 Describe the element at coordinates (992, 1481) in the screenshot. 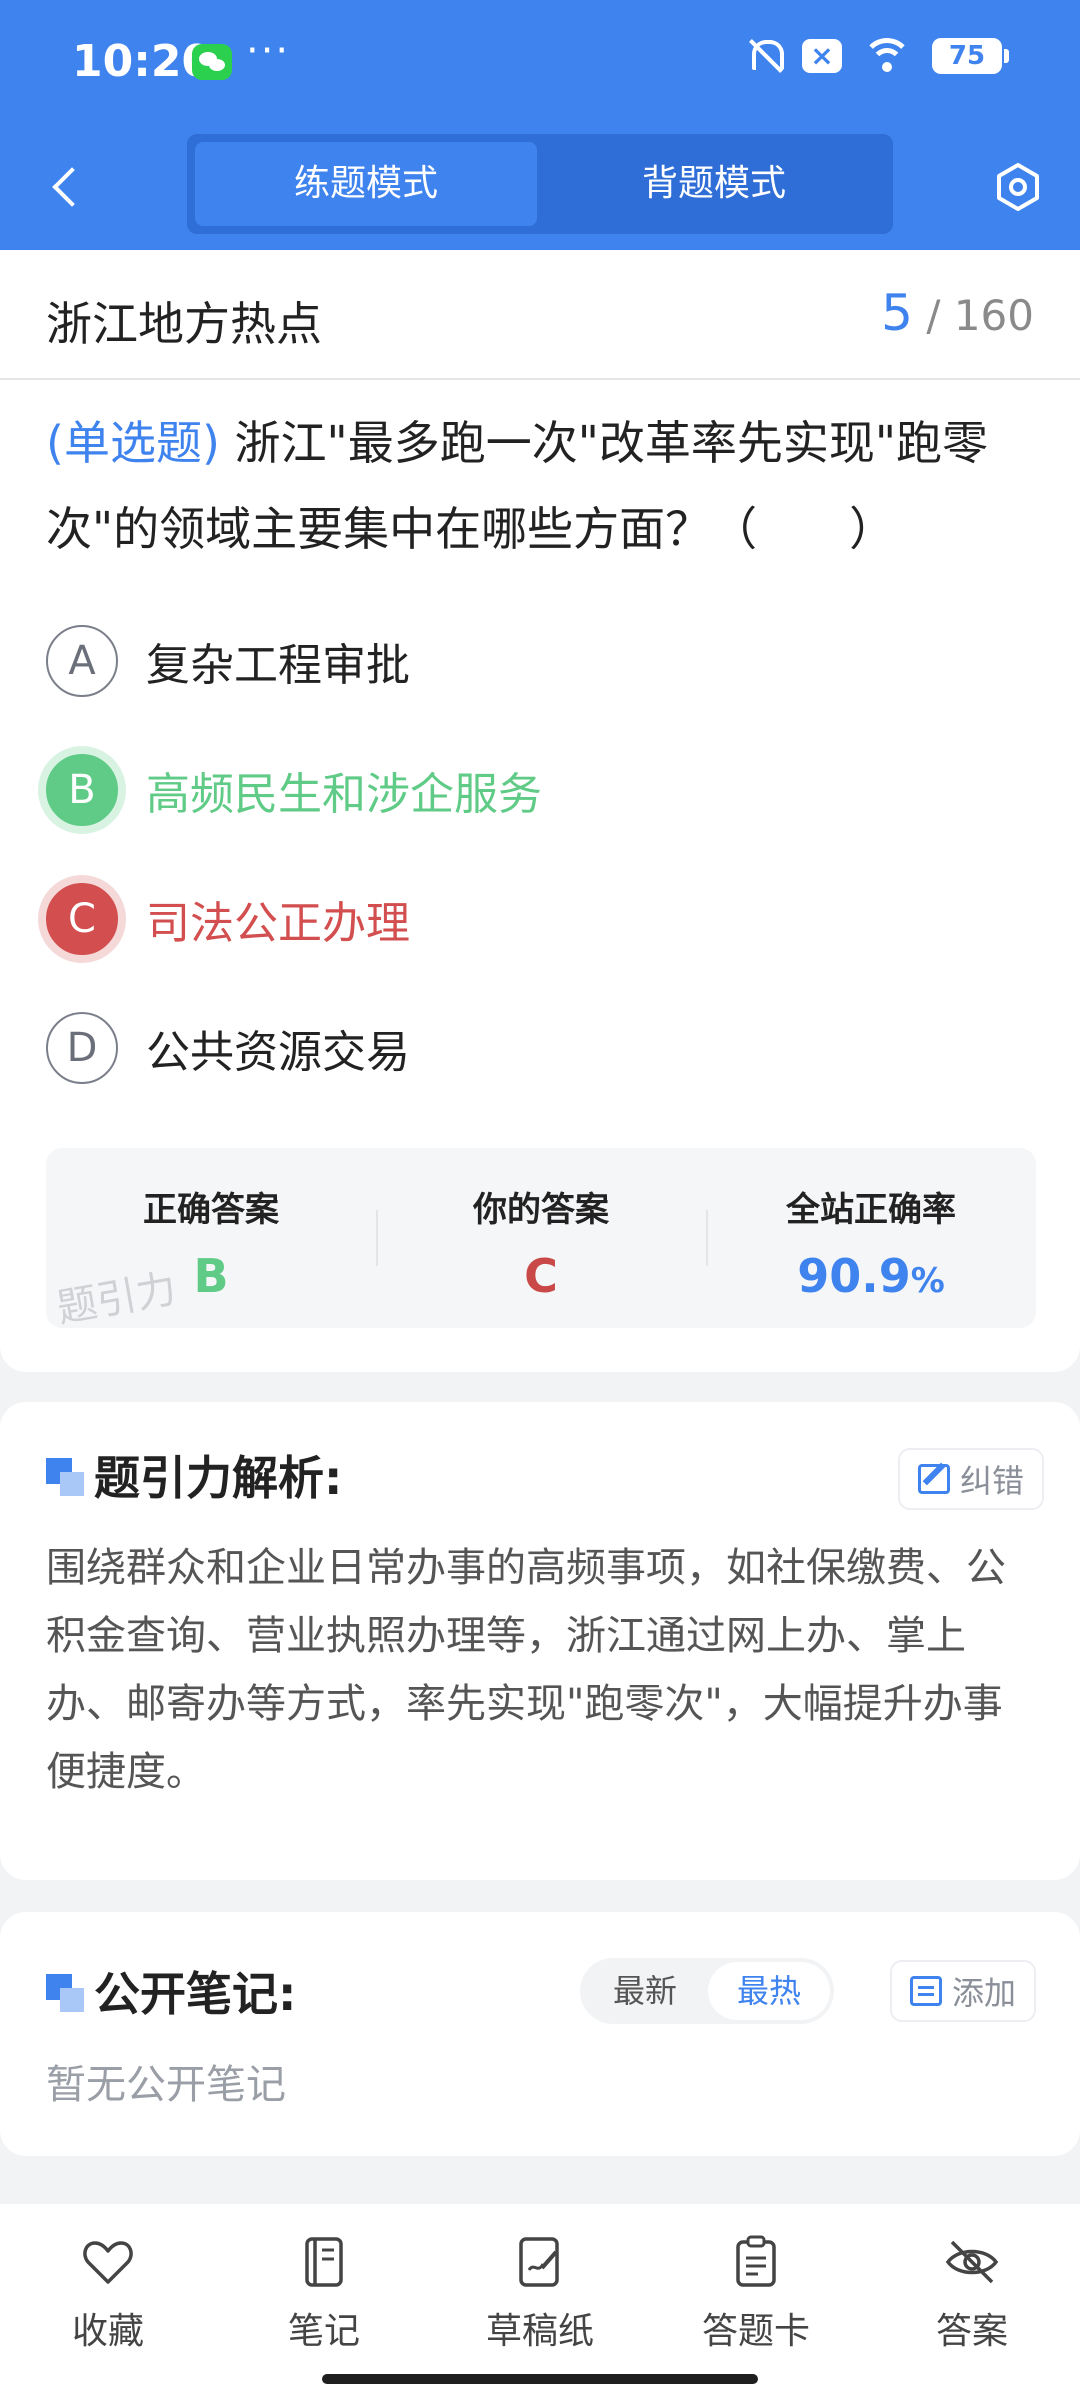

I see `report-error-label: 纠错` at that location.